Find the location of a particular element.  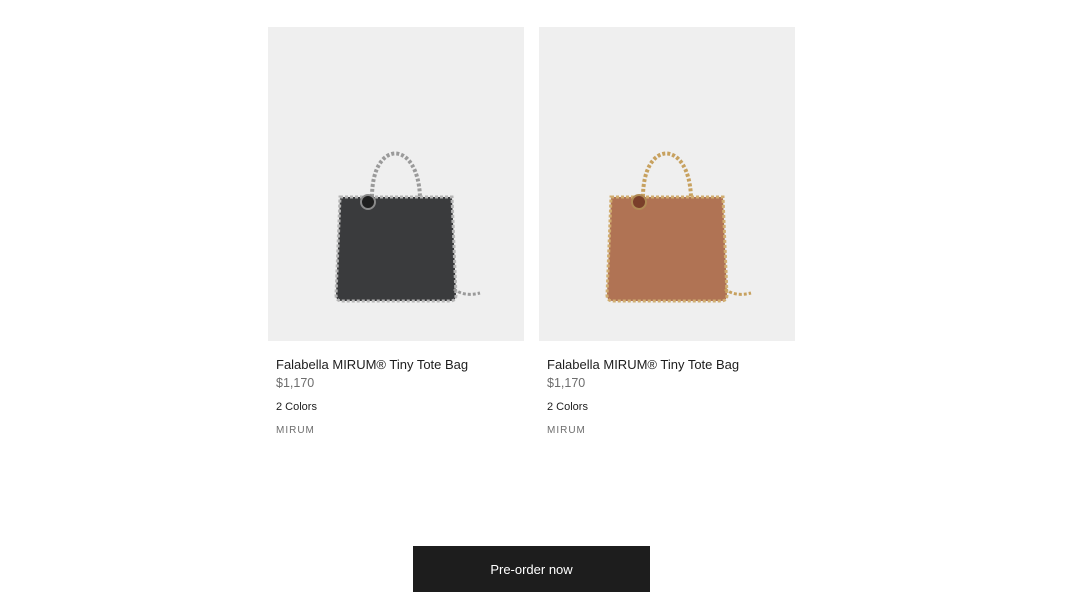

pre-order-button: Pre-order now is located at coordinates (531, 569).